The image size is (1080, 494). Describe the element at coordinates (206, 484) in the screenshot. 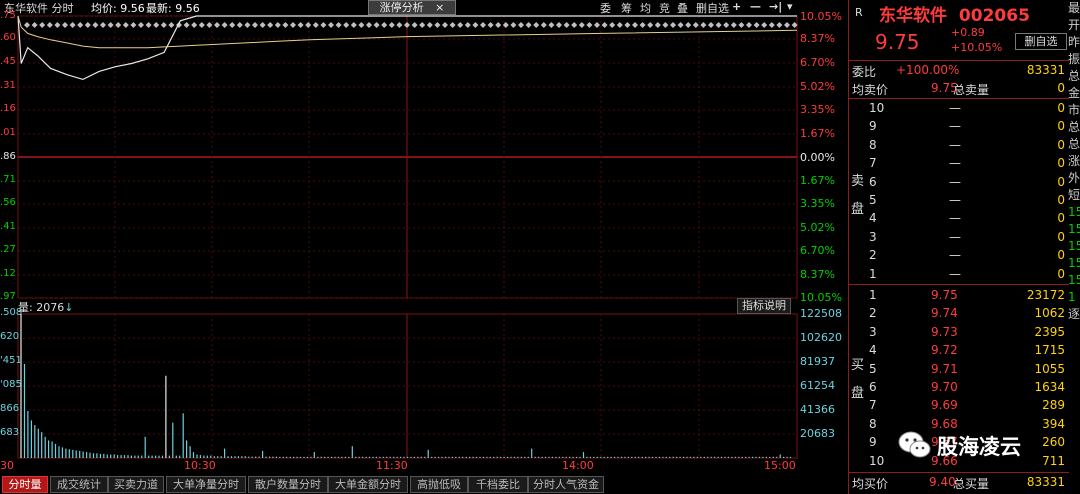

I see `tab-3: 大单净量分时` at that location.